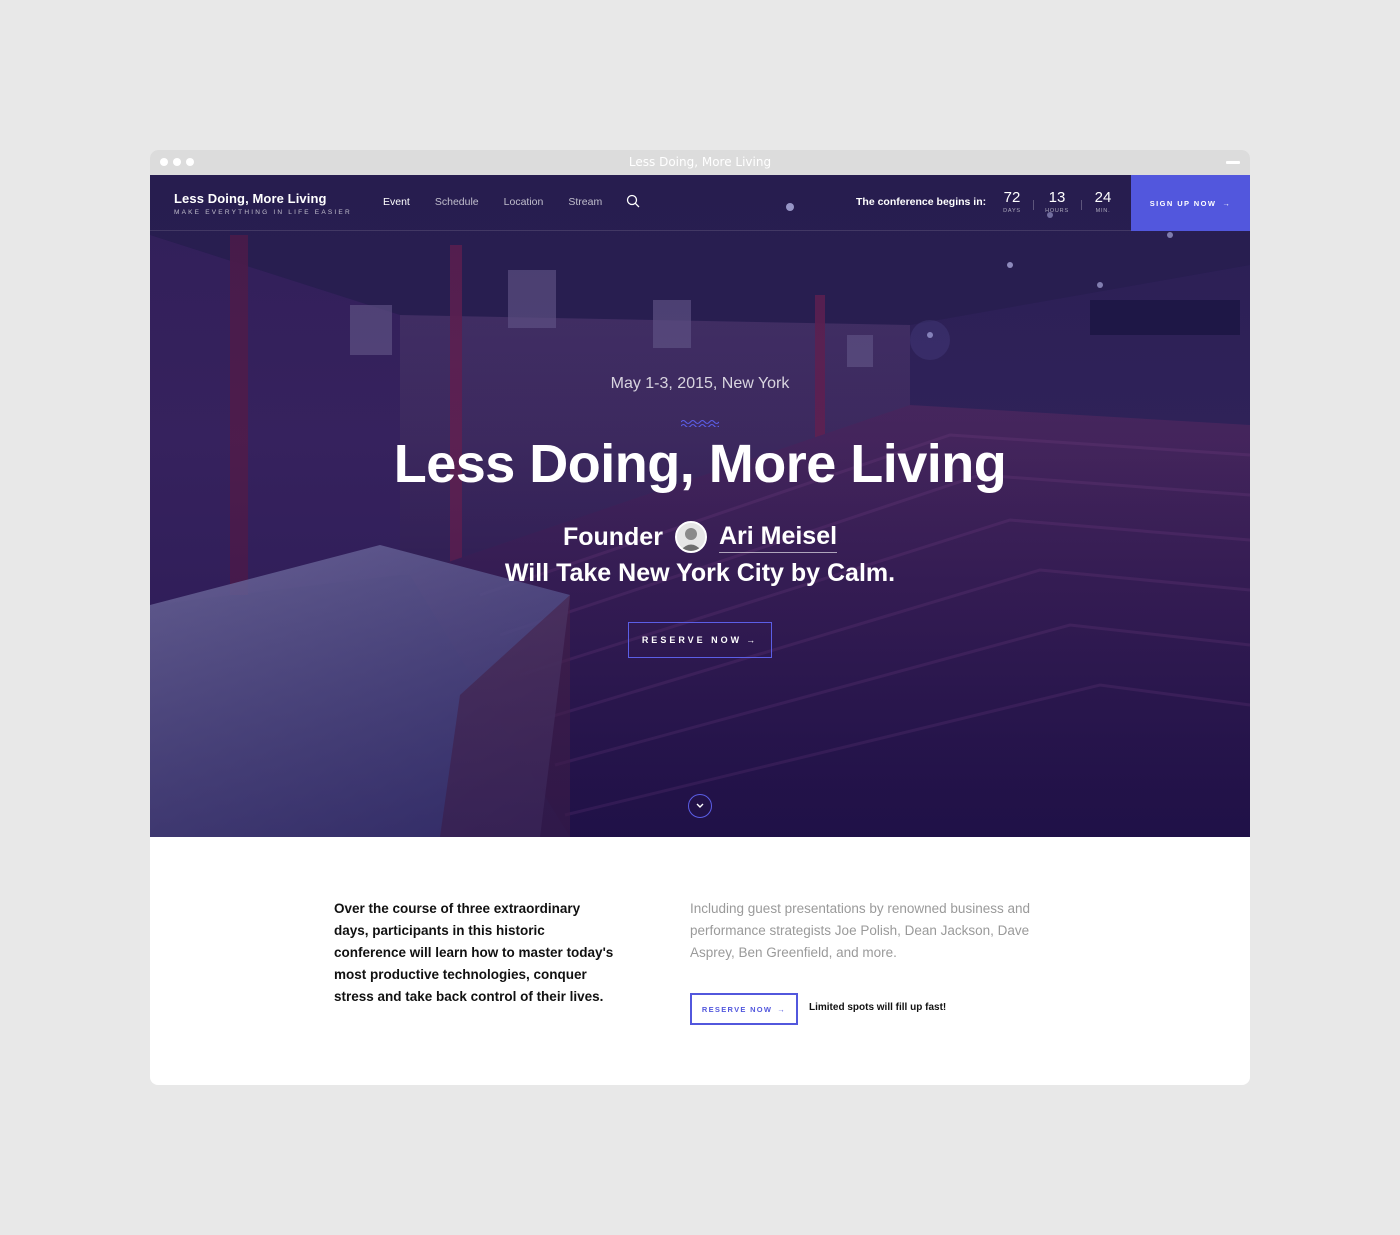  Describe the element at coordinates (700, 464) in the screenshot. I see `hero-title: Less Doing, More Living` at that location.